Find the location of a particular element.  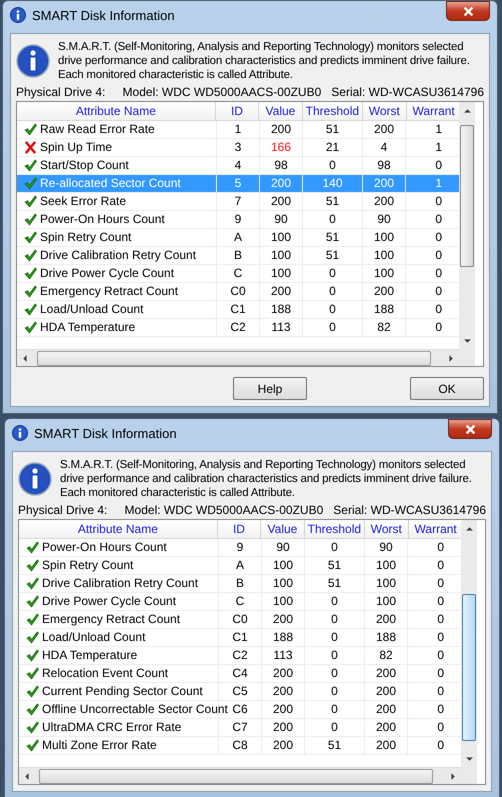

table-row: UltraDMA CRC Error Rate C7 200 0 200 0 is located at coordinates (240, 728).